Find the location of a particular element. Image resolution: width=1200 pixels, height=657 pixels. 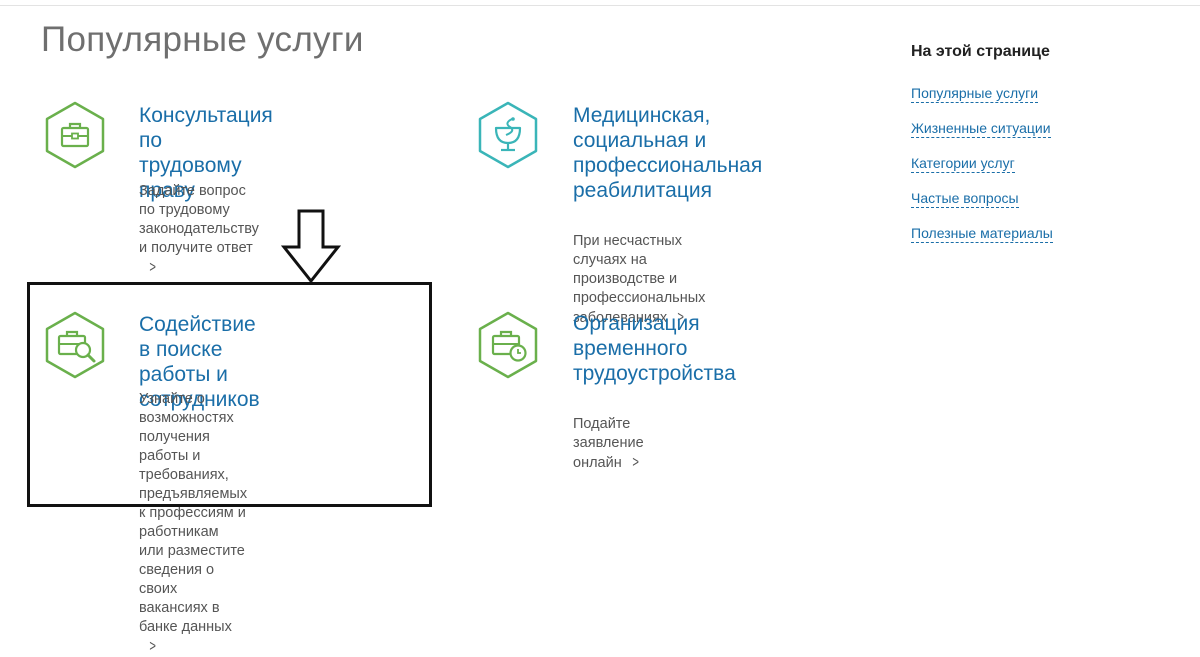

sidebar-link-popular-services: Популярные услуги is located at coordinates (975, 94).